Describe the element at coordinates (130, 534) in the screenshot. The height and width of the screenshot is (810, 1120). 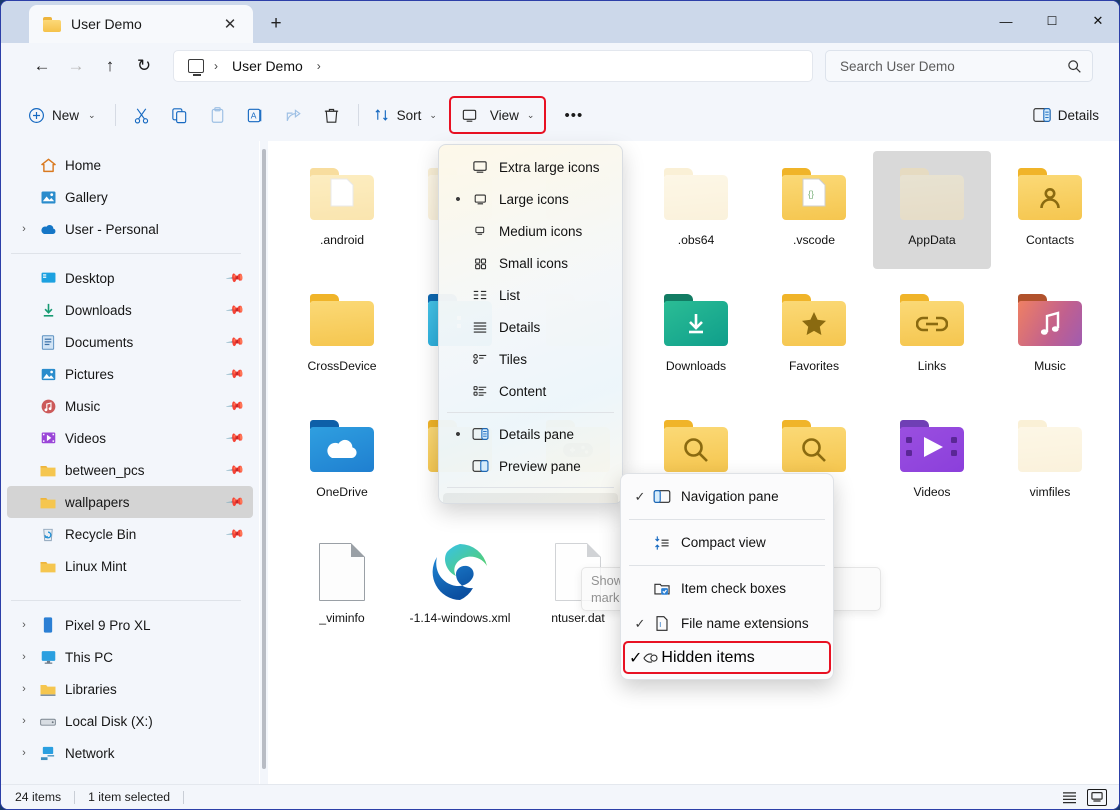
I see `sidebar-item-recycle-bin: Recycle Bin 📌` at that location.